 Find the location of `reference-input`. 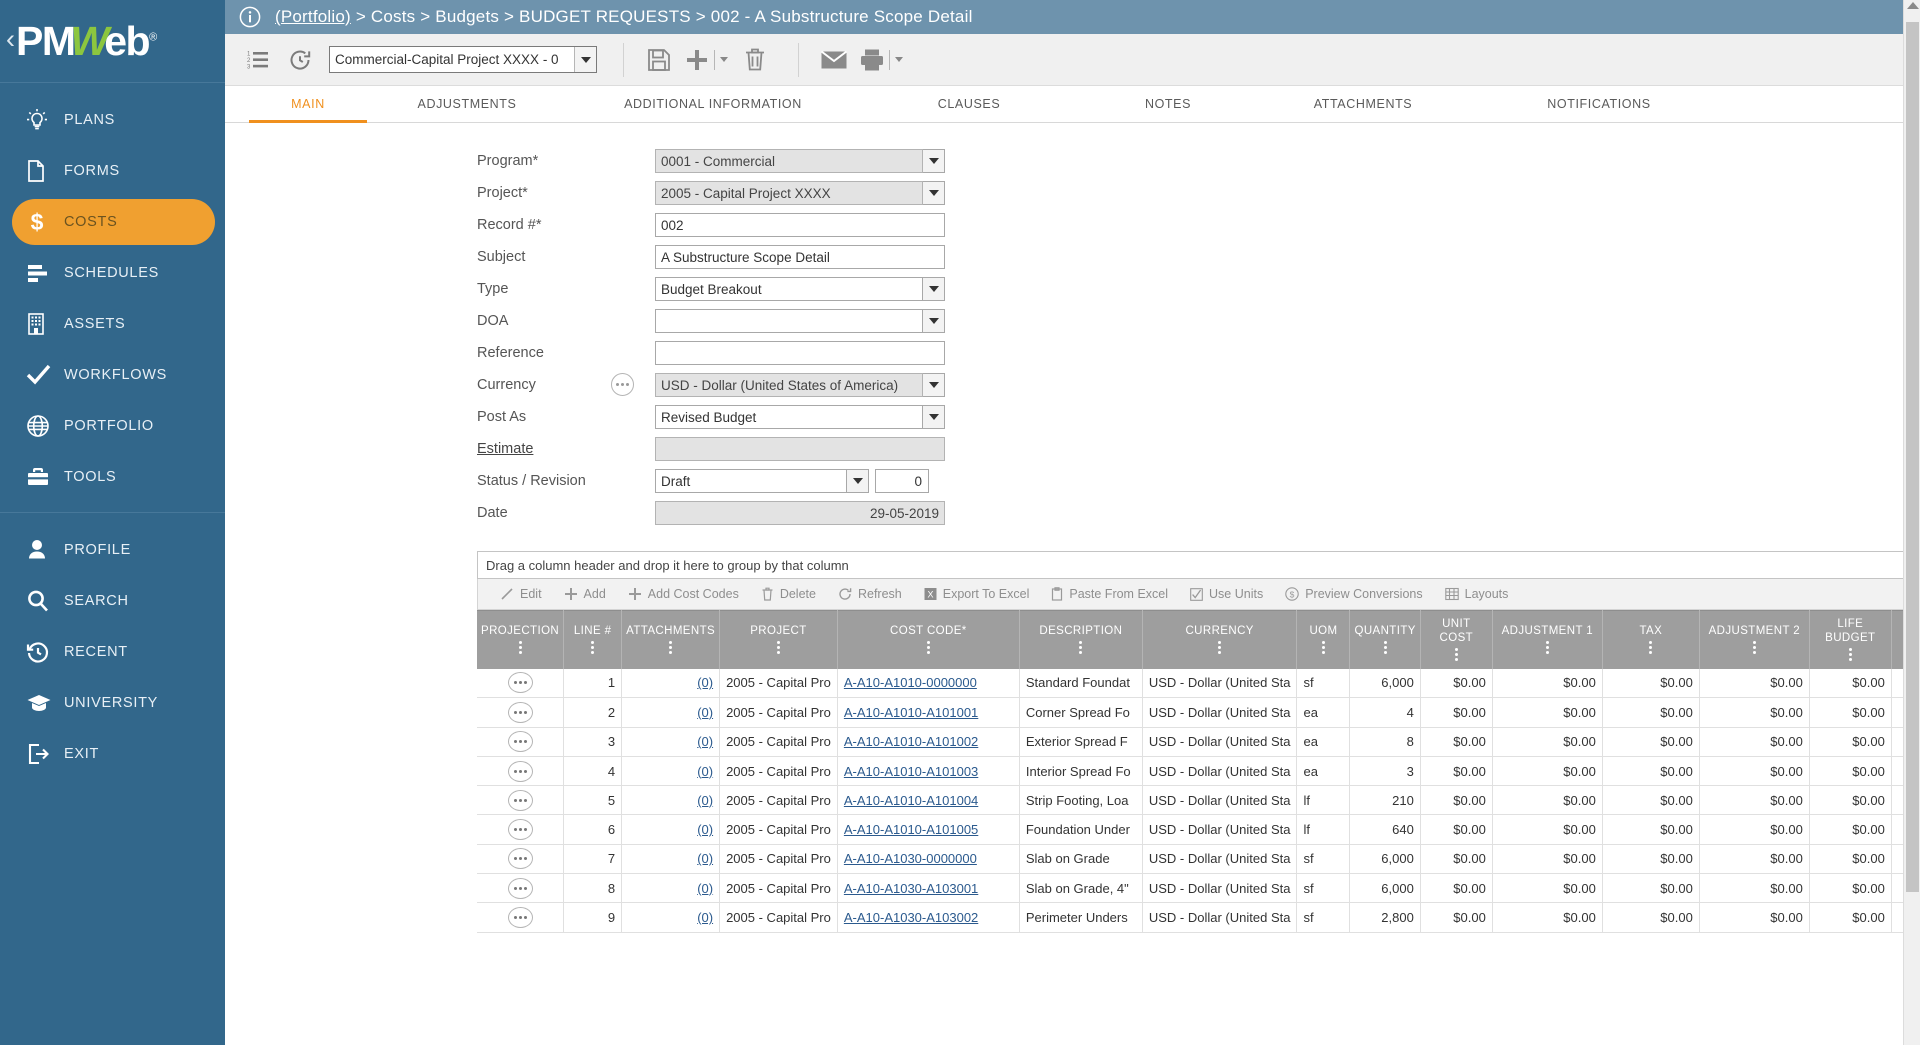

reference-input is located at coordinates (800, 353).